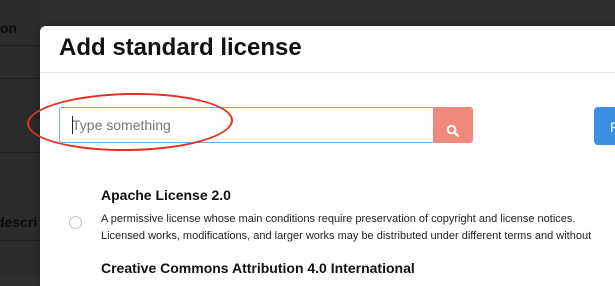  I want to click on background-sidebar, so click(20, 138).